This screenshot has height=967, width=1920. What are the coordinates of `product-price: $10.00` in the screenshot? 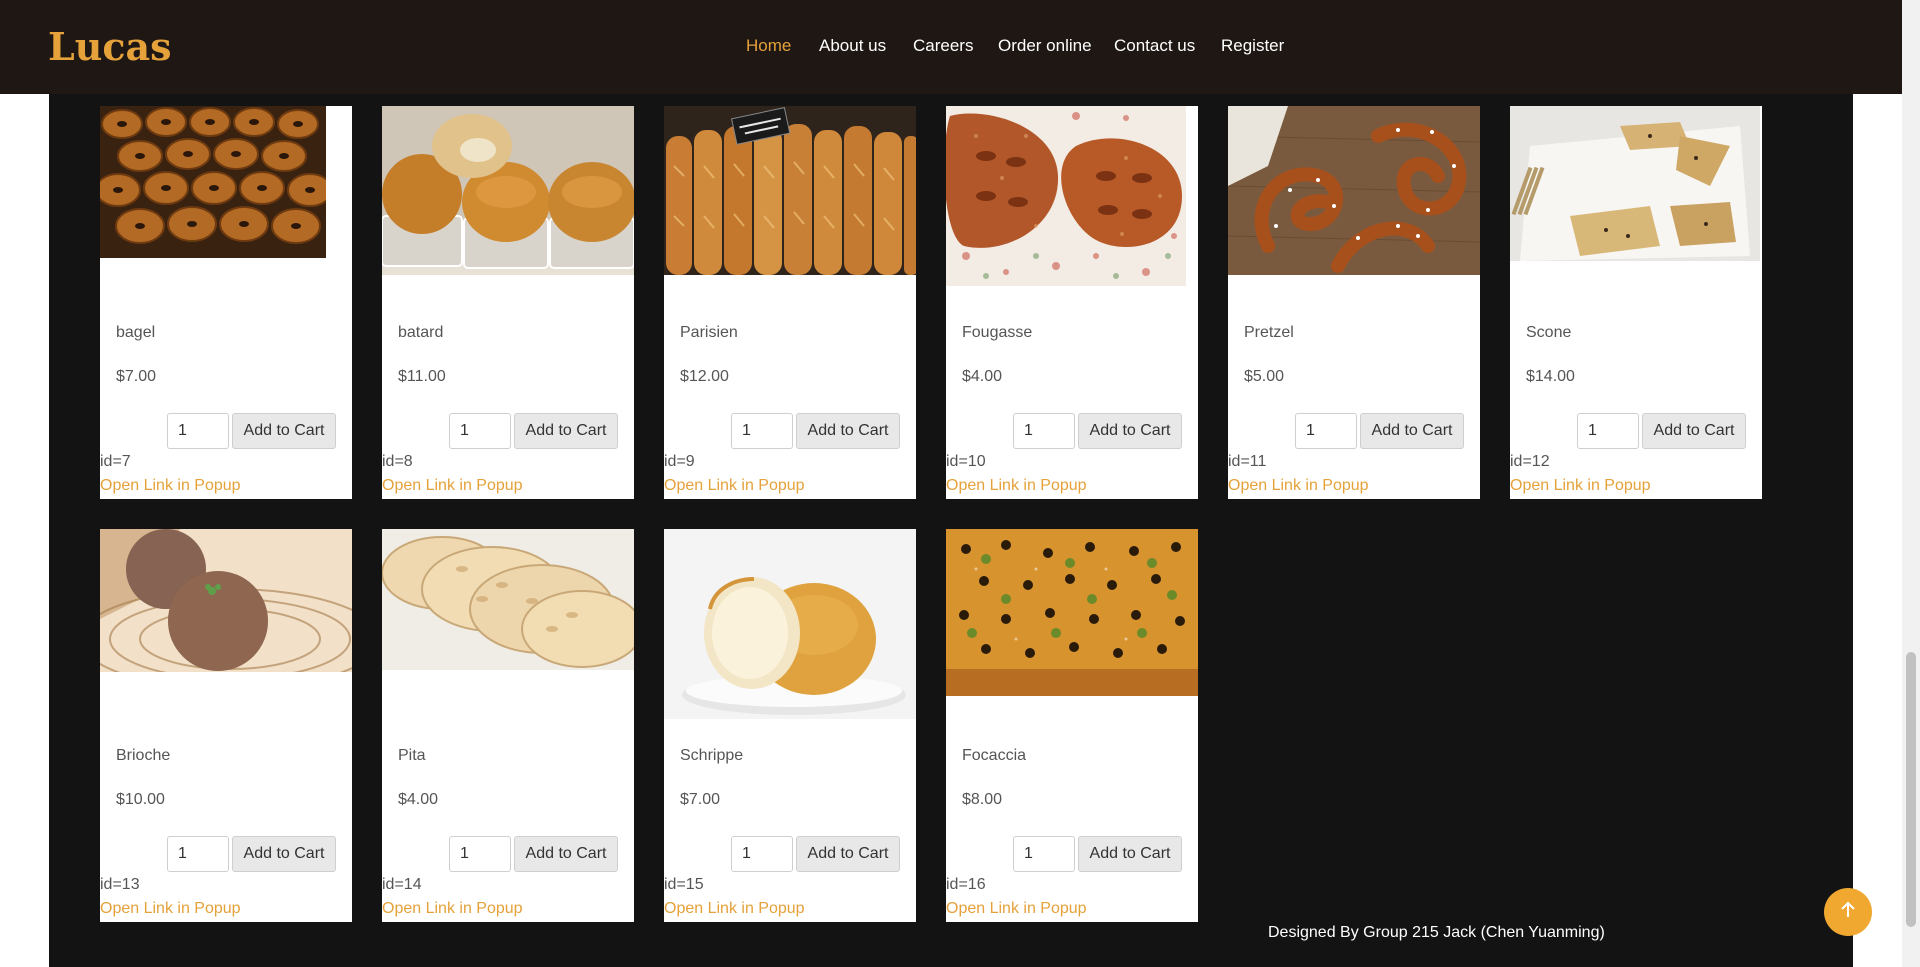 It's located at (140, 799).